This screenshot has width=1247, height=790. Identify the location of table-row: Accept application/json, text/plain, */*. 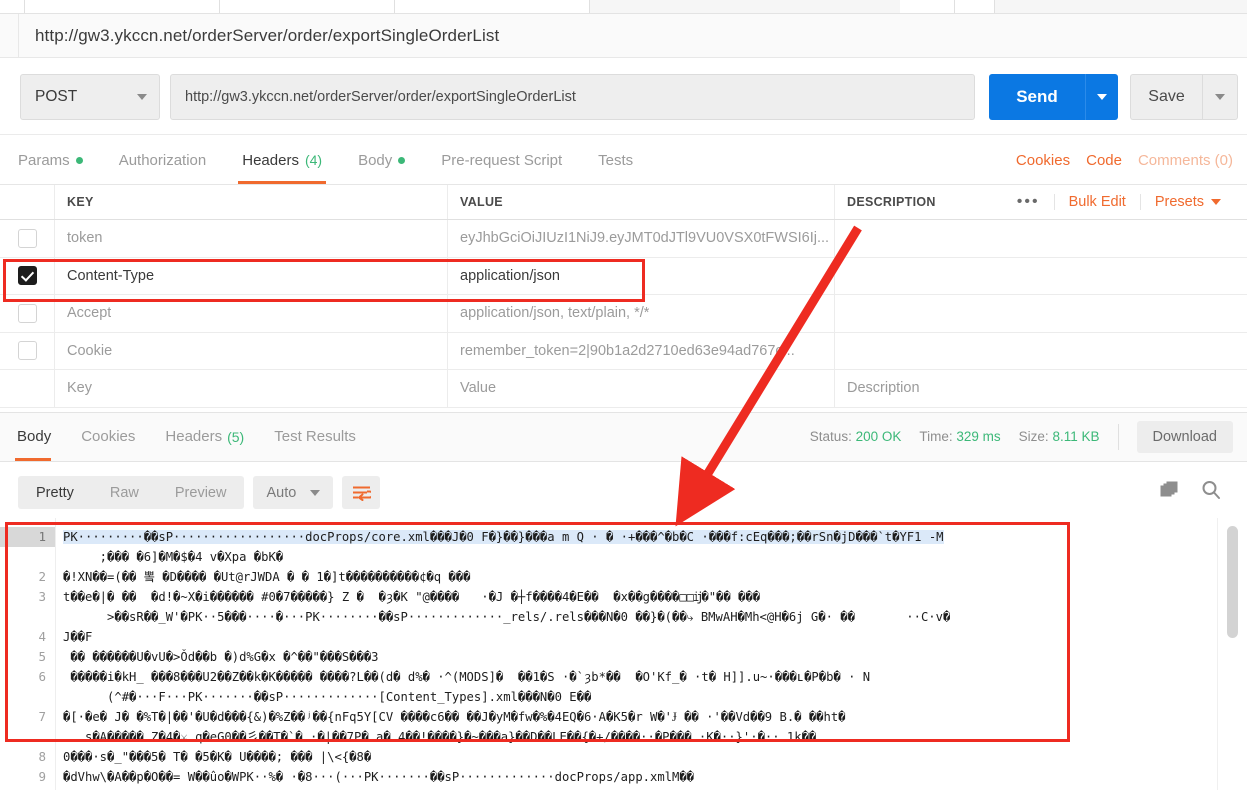
(623, 314).